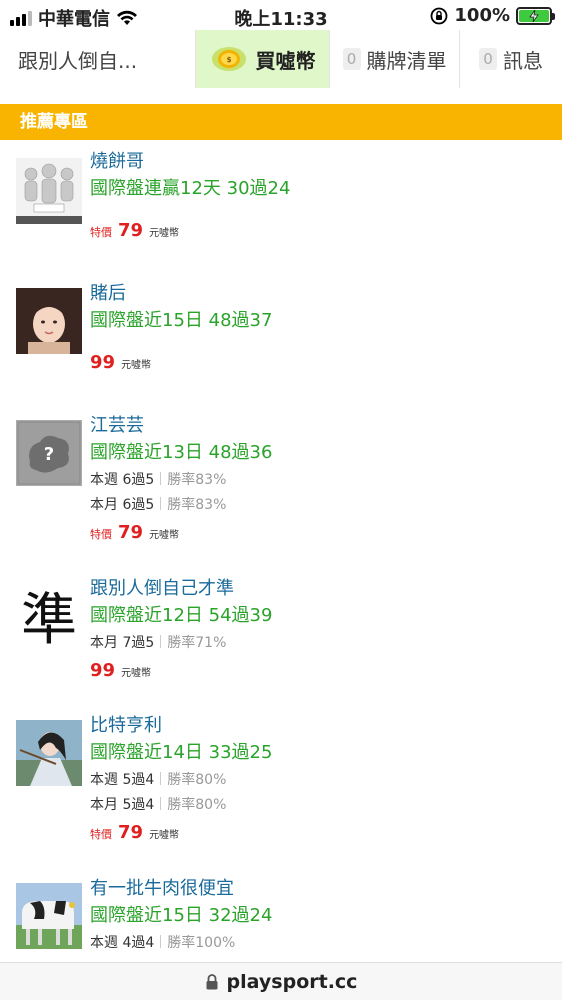 This screenshot has height=1000, width=562. I want to click on monthly-stat: 本月 6過5 勝率83%, so click(321, 505).